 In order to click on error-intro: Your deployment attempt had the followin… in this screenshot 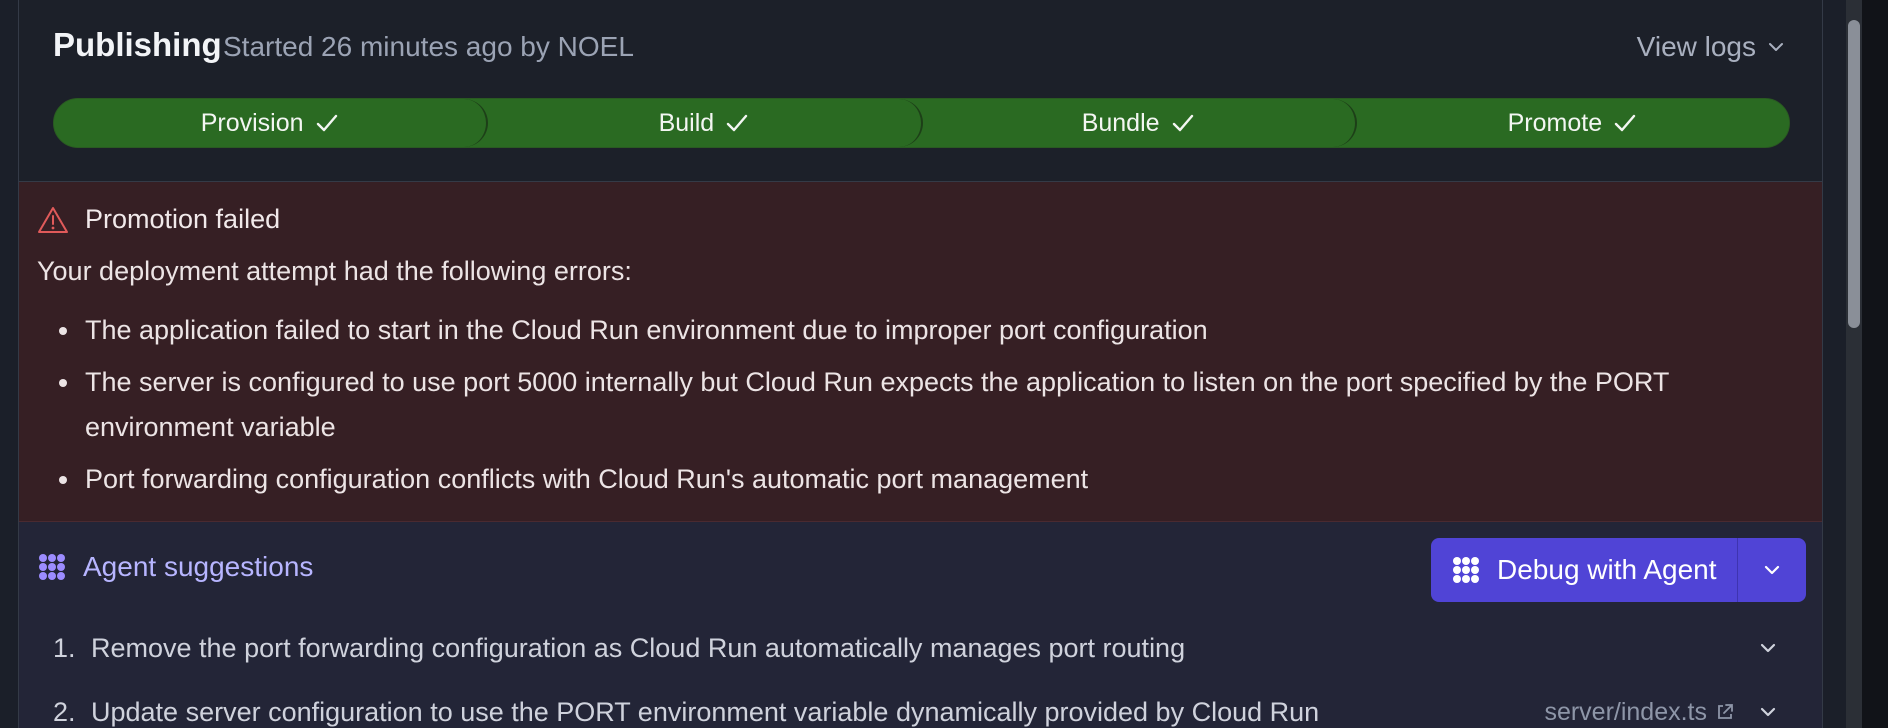, I will do `click(334, 271)`.